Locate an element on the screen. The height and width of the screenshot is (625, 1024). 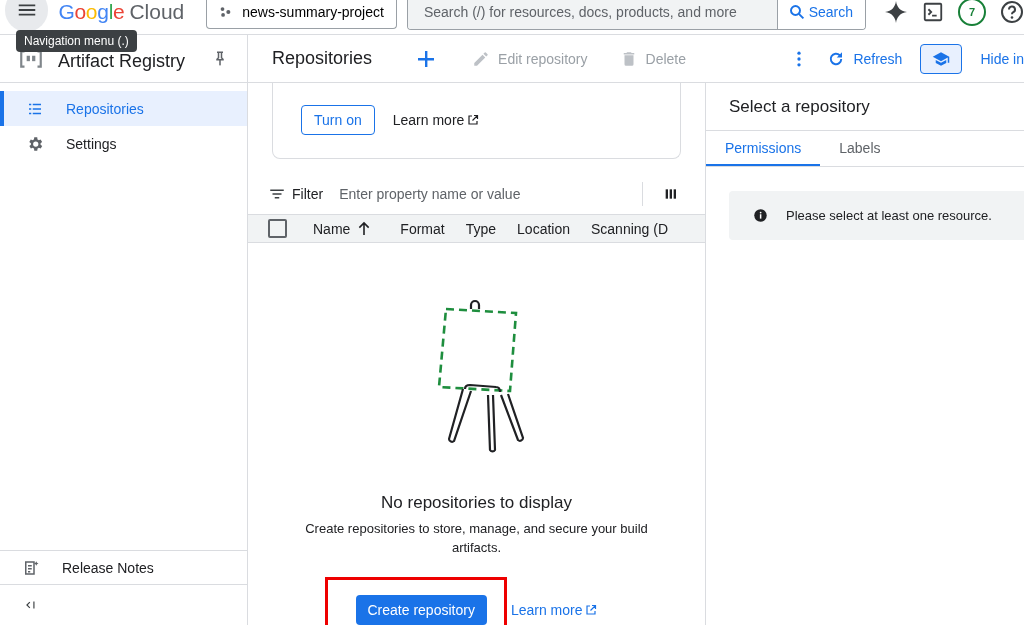
column-header: Format is located at coordinates (422, 228).